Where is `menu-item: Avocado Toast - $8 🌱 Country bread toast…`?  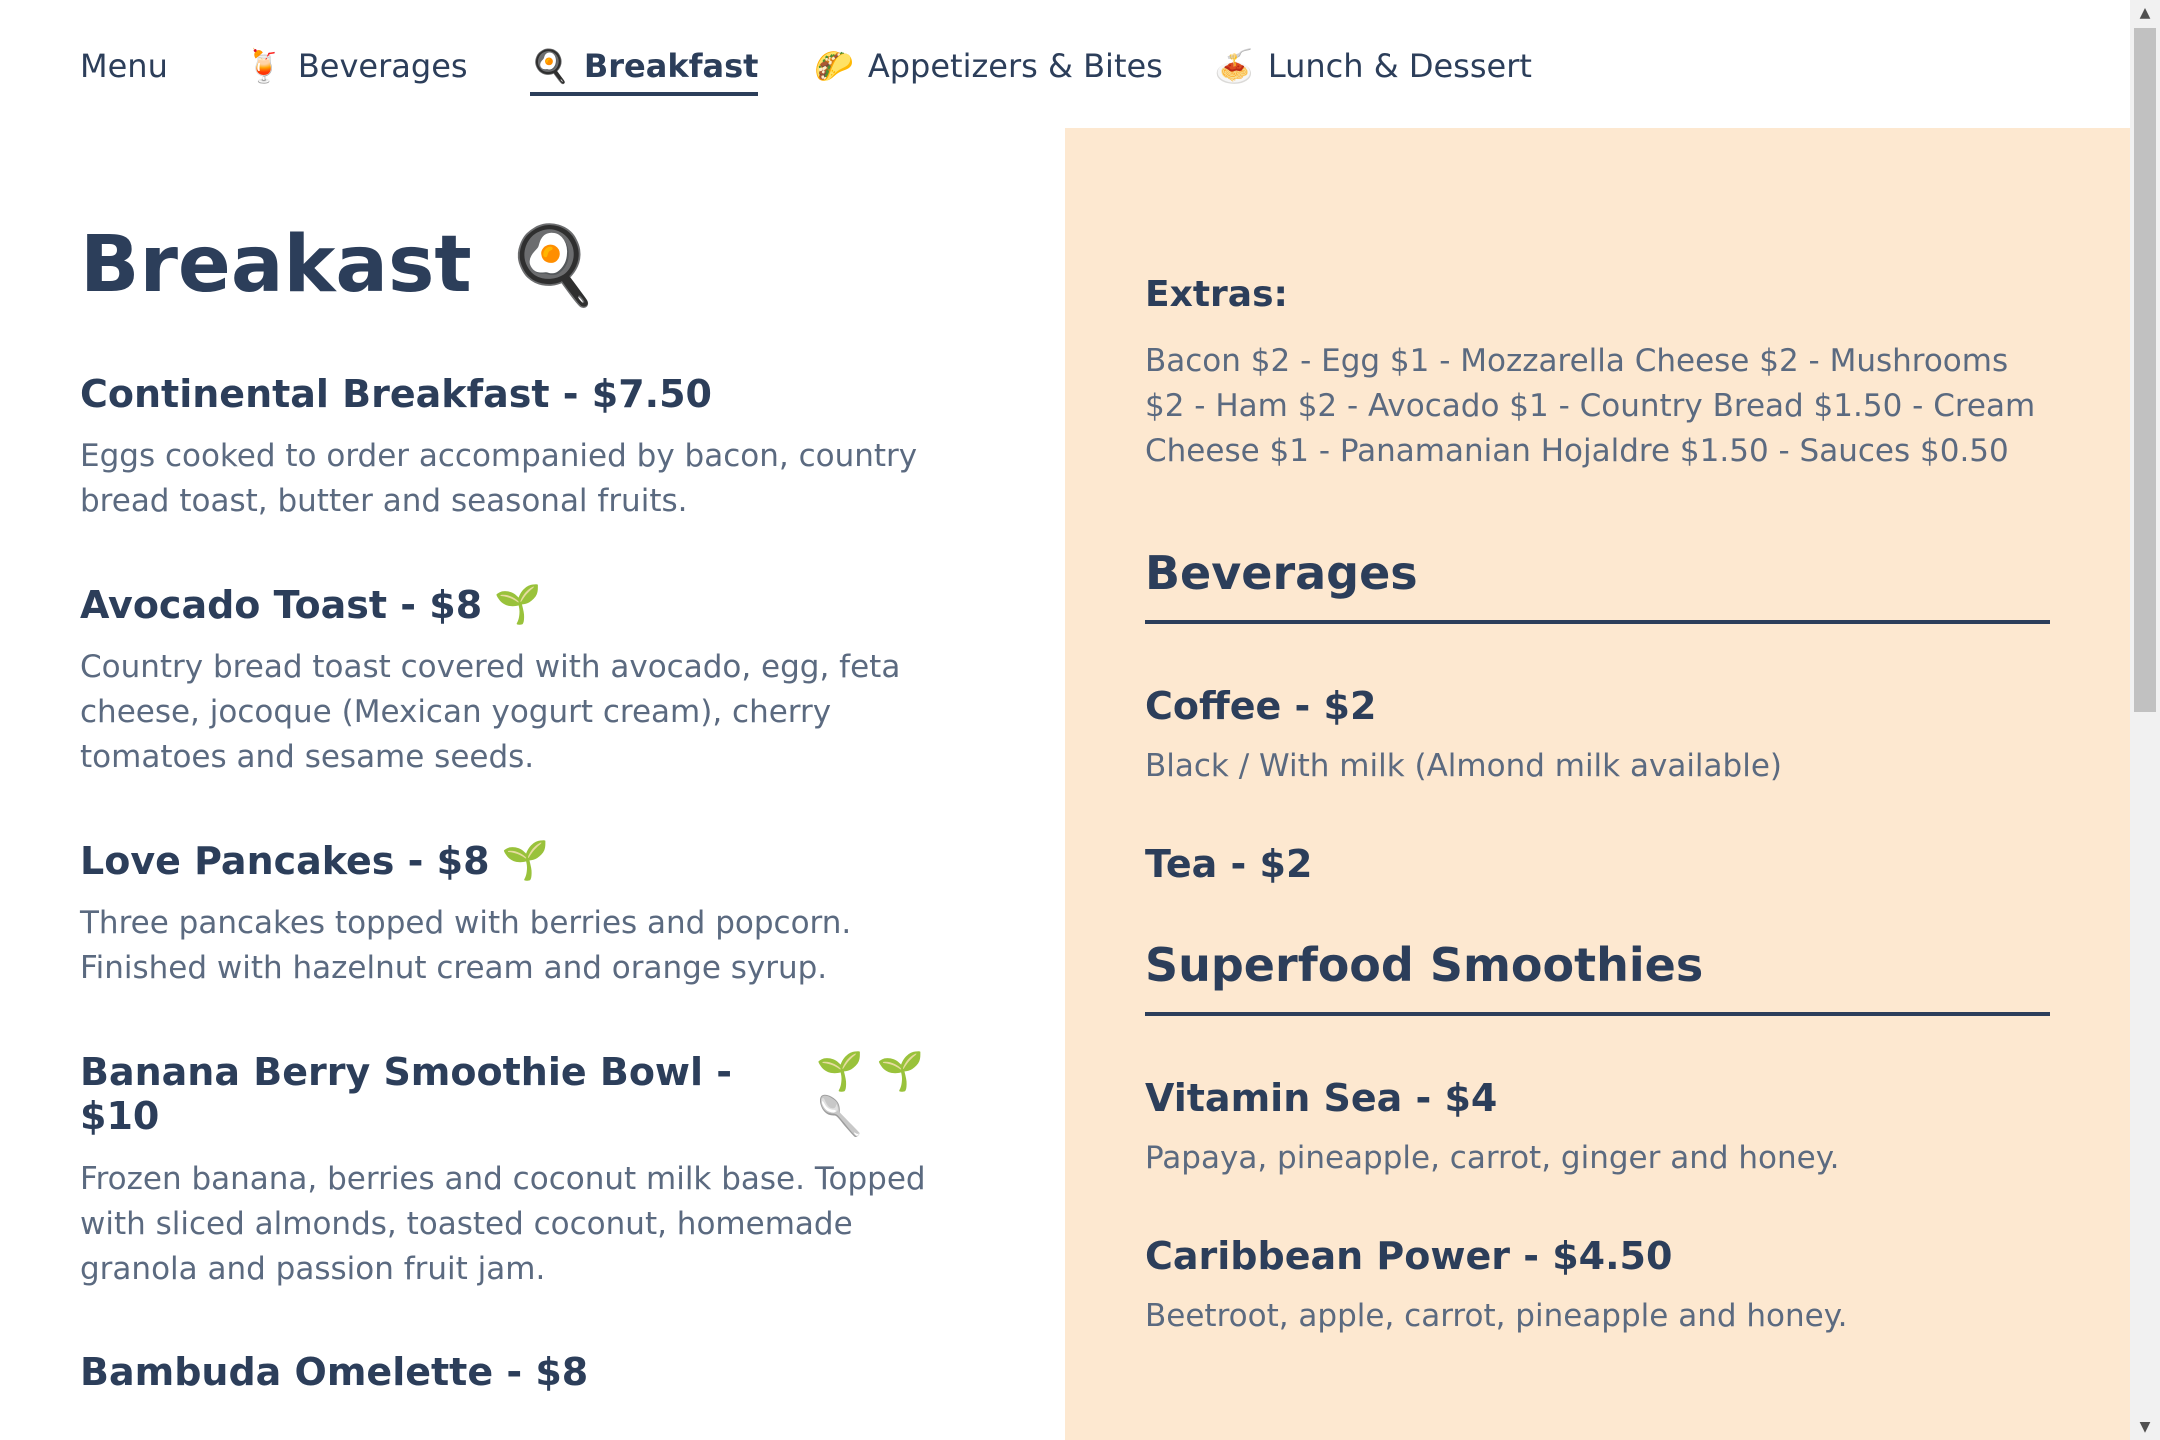
menu-item: Avocado Toast - $8 🌱 Country bread toast… is located at coordinates (530, 681).